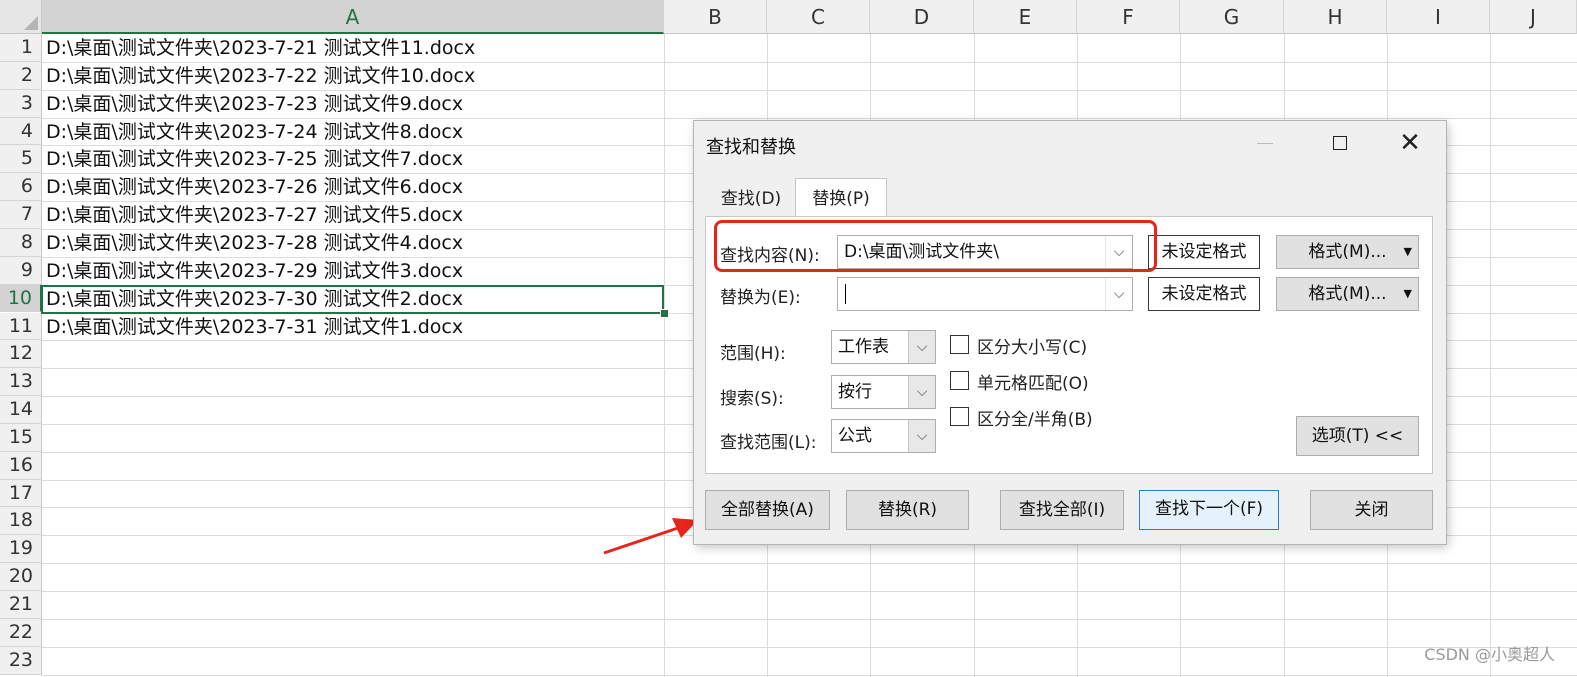 Image resolution: width=1577 pixels, height=677 pixels. I want to click on minimize-button, so click(1265, 143).